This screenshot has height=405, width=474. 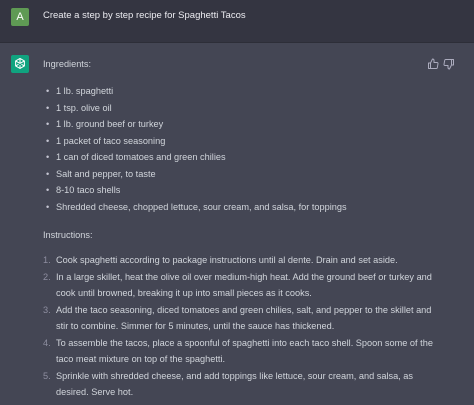 What do you see at coordinates (110, 124) in the screenshot?
I see `ingredient-text: 1 lb. ground beef or turkey` at bounding box center [110, 124].